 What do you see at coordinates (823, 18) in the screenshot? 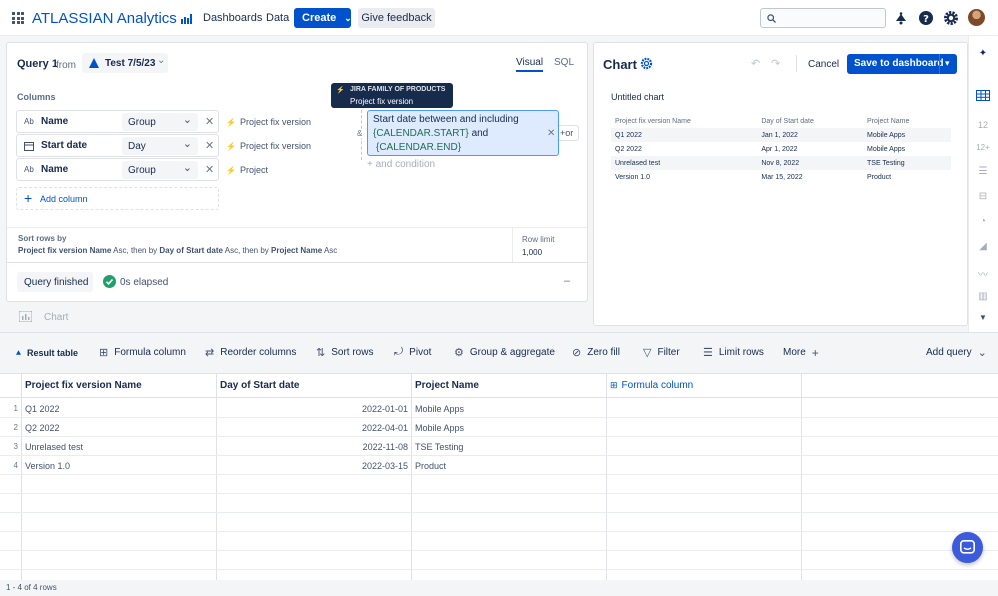
I see `search-input` at bounding box center [823, 18].